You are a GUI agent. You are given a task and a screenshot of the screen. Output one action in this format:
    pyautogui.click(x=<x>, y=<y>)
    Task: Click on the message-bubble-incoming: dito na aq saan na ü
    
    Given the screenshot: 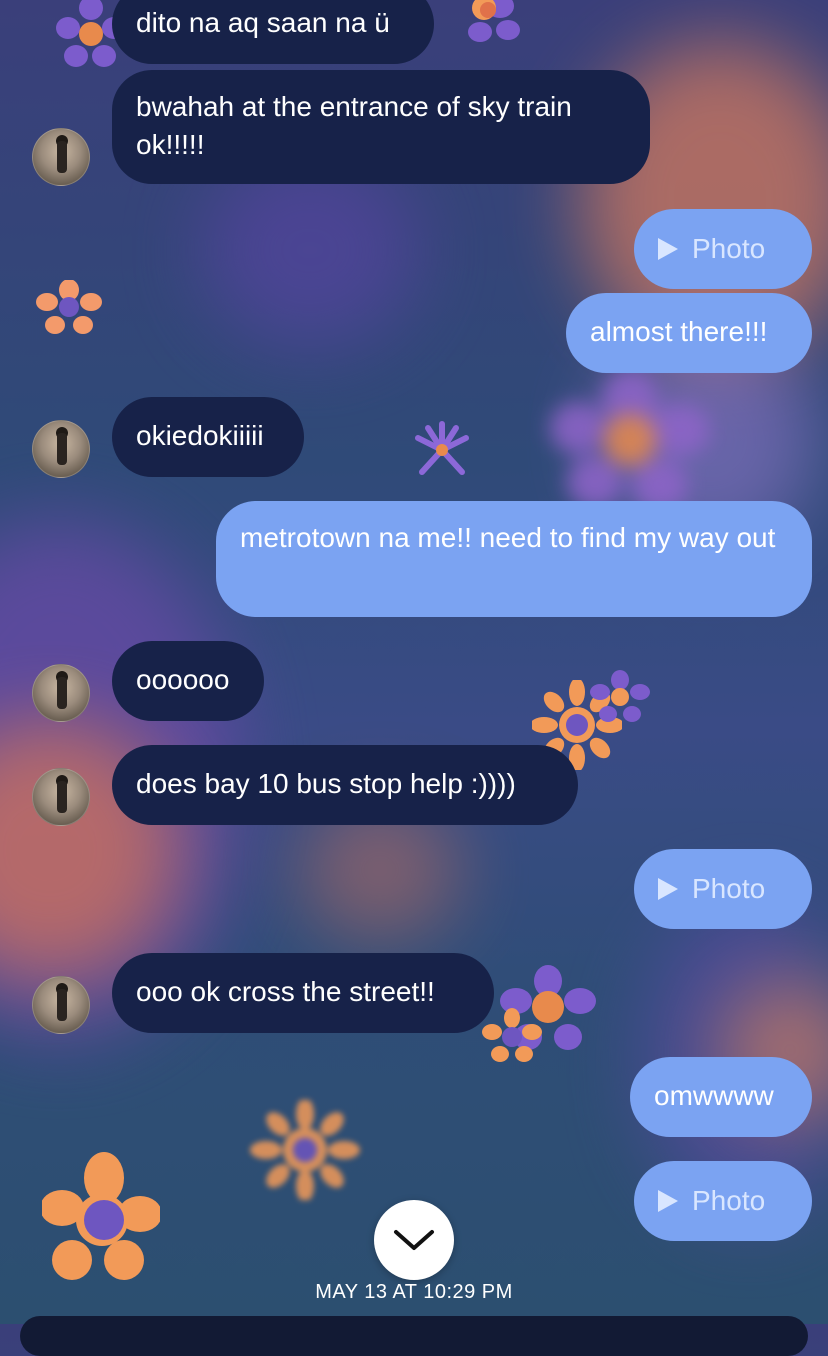 What is the action you would take?
    pyautogui.click(x=273, y=32)
    